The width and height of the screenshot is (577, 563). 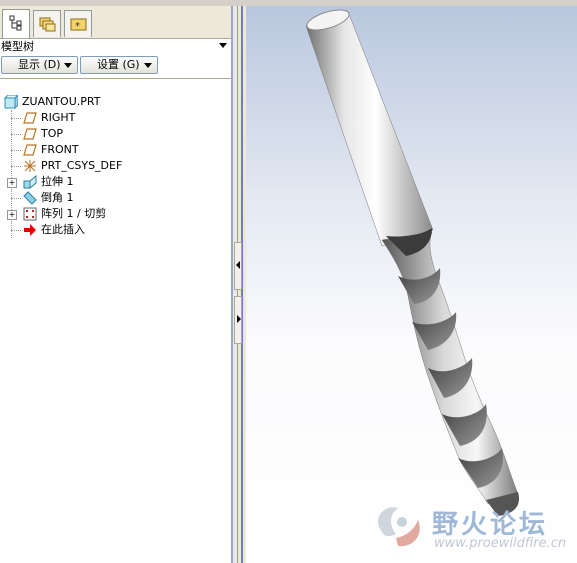 I want to click on show-dropdown-button: 显示 (D), so click(x=39, y=65).